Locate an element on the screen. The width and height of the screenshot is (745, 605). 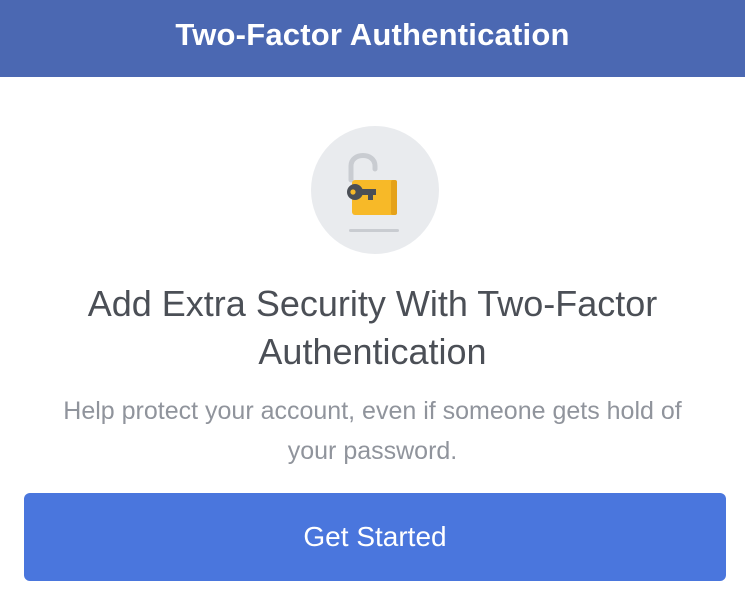
nav-bar: Two-Factor Authentication is located at coordinates (372, 38).